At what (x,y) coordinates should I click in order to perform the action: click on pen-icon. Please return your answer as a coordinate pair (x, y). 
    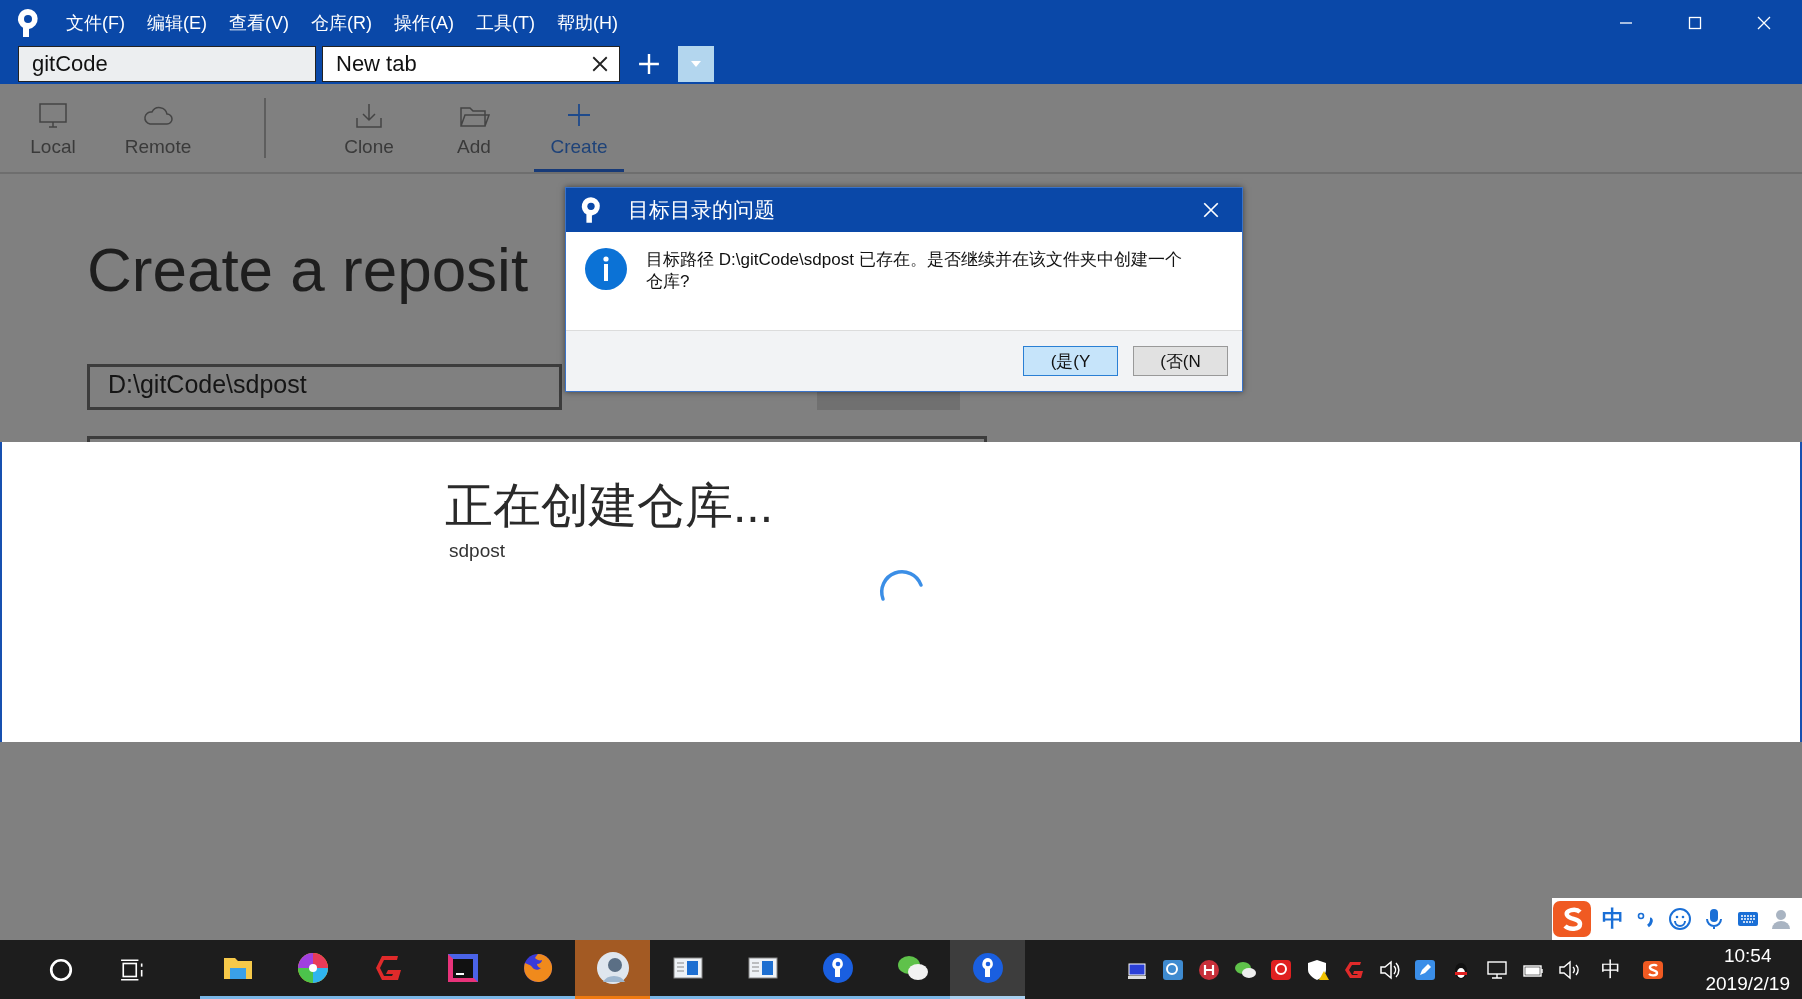
    Looking at the image, I should click on (1425, 969).